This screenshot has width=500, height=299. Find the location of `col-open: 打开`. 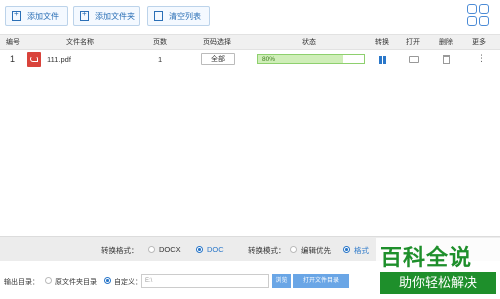

col-open: 打开 is located at coordinates (413, 42).